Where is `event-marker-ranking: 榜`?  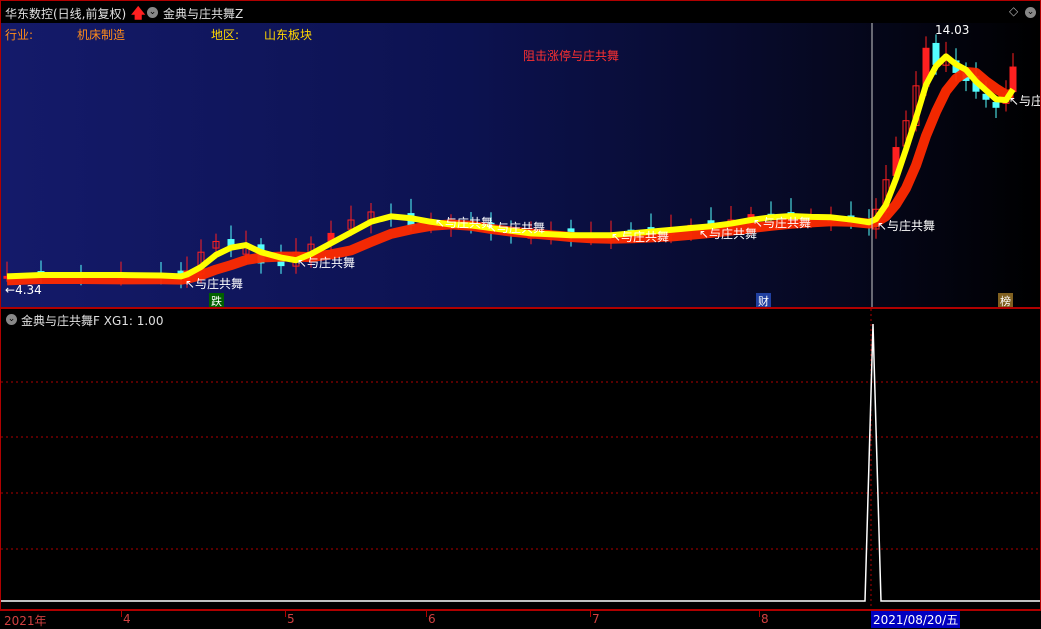 event-marker-ranking: 榜 is located at coordinates (1005, 300).